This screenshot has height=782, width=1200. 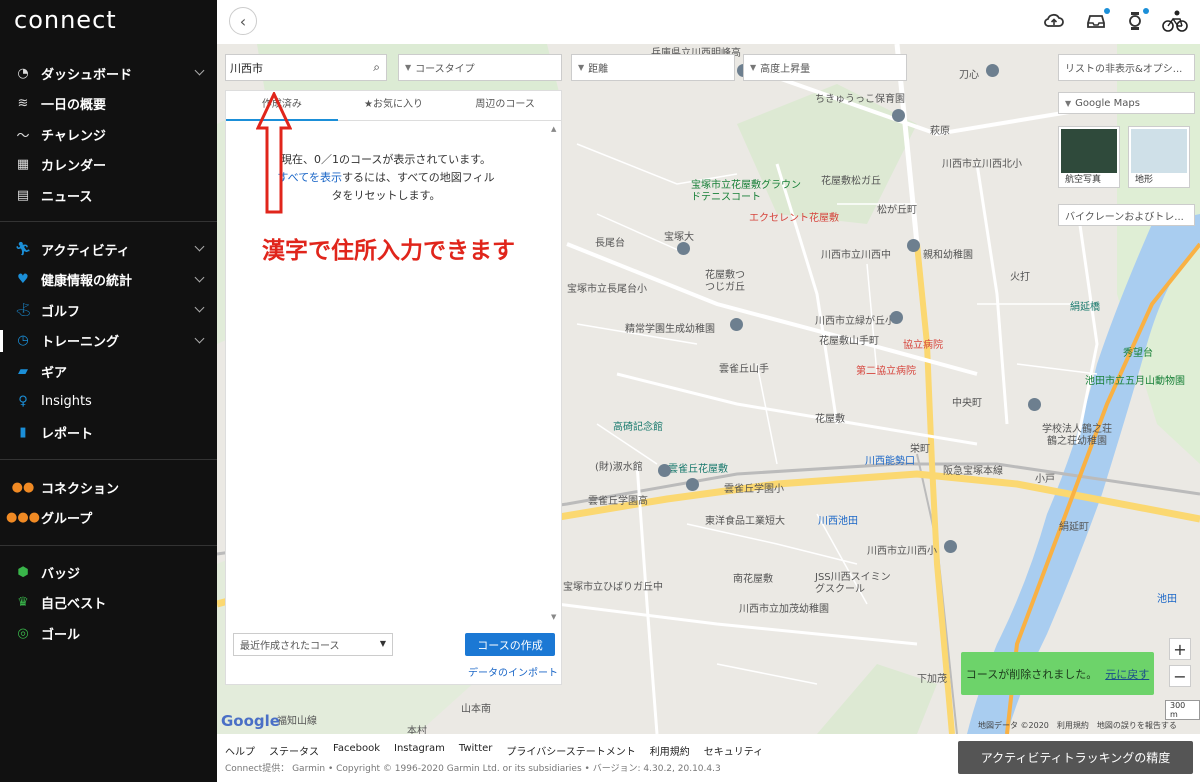 What do you see at coordinates (480, 67) in the screenshot?
I see `course-type-filter: ▼ コースタイプ` at bounding box center [480, 67].